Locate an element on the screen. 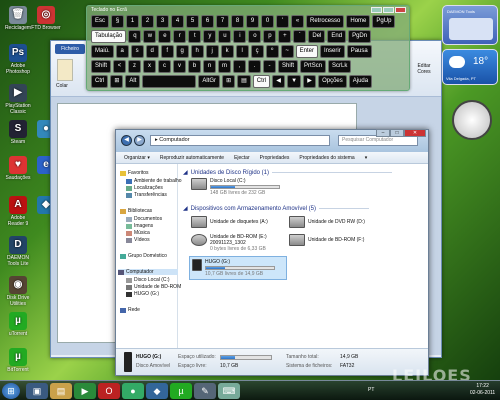 This screenshot has height=400, width=500. key: y is located at coordinates (210, 36).